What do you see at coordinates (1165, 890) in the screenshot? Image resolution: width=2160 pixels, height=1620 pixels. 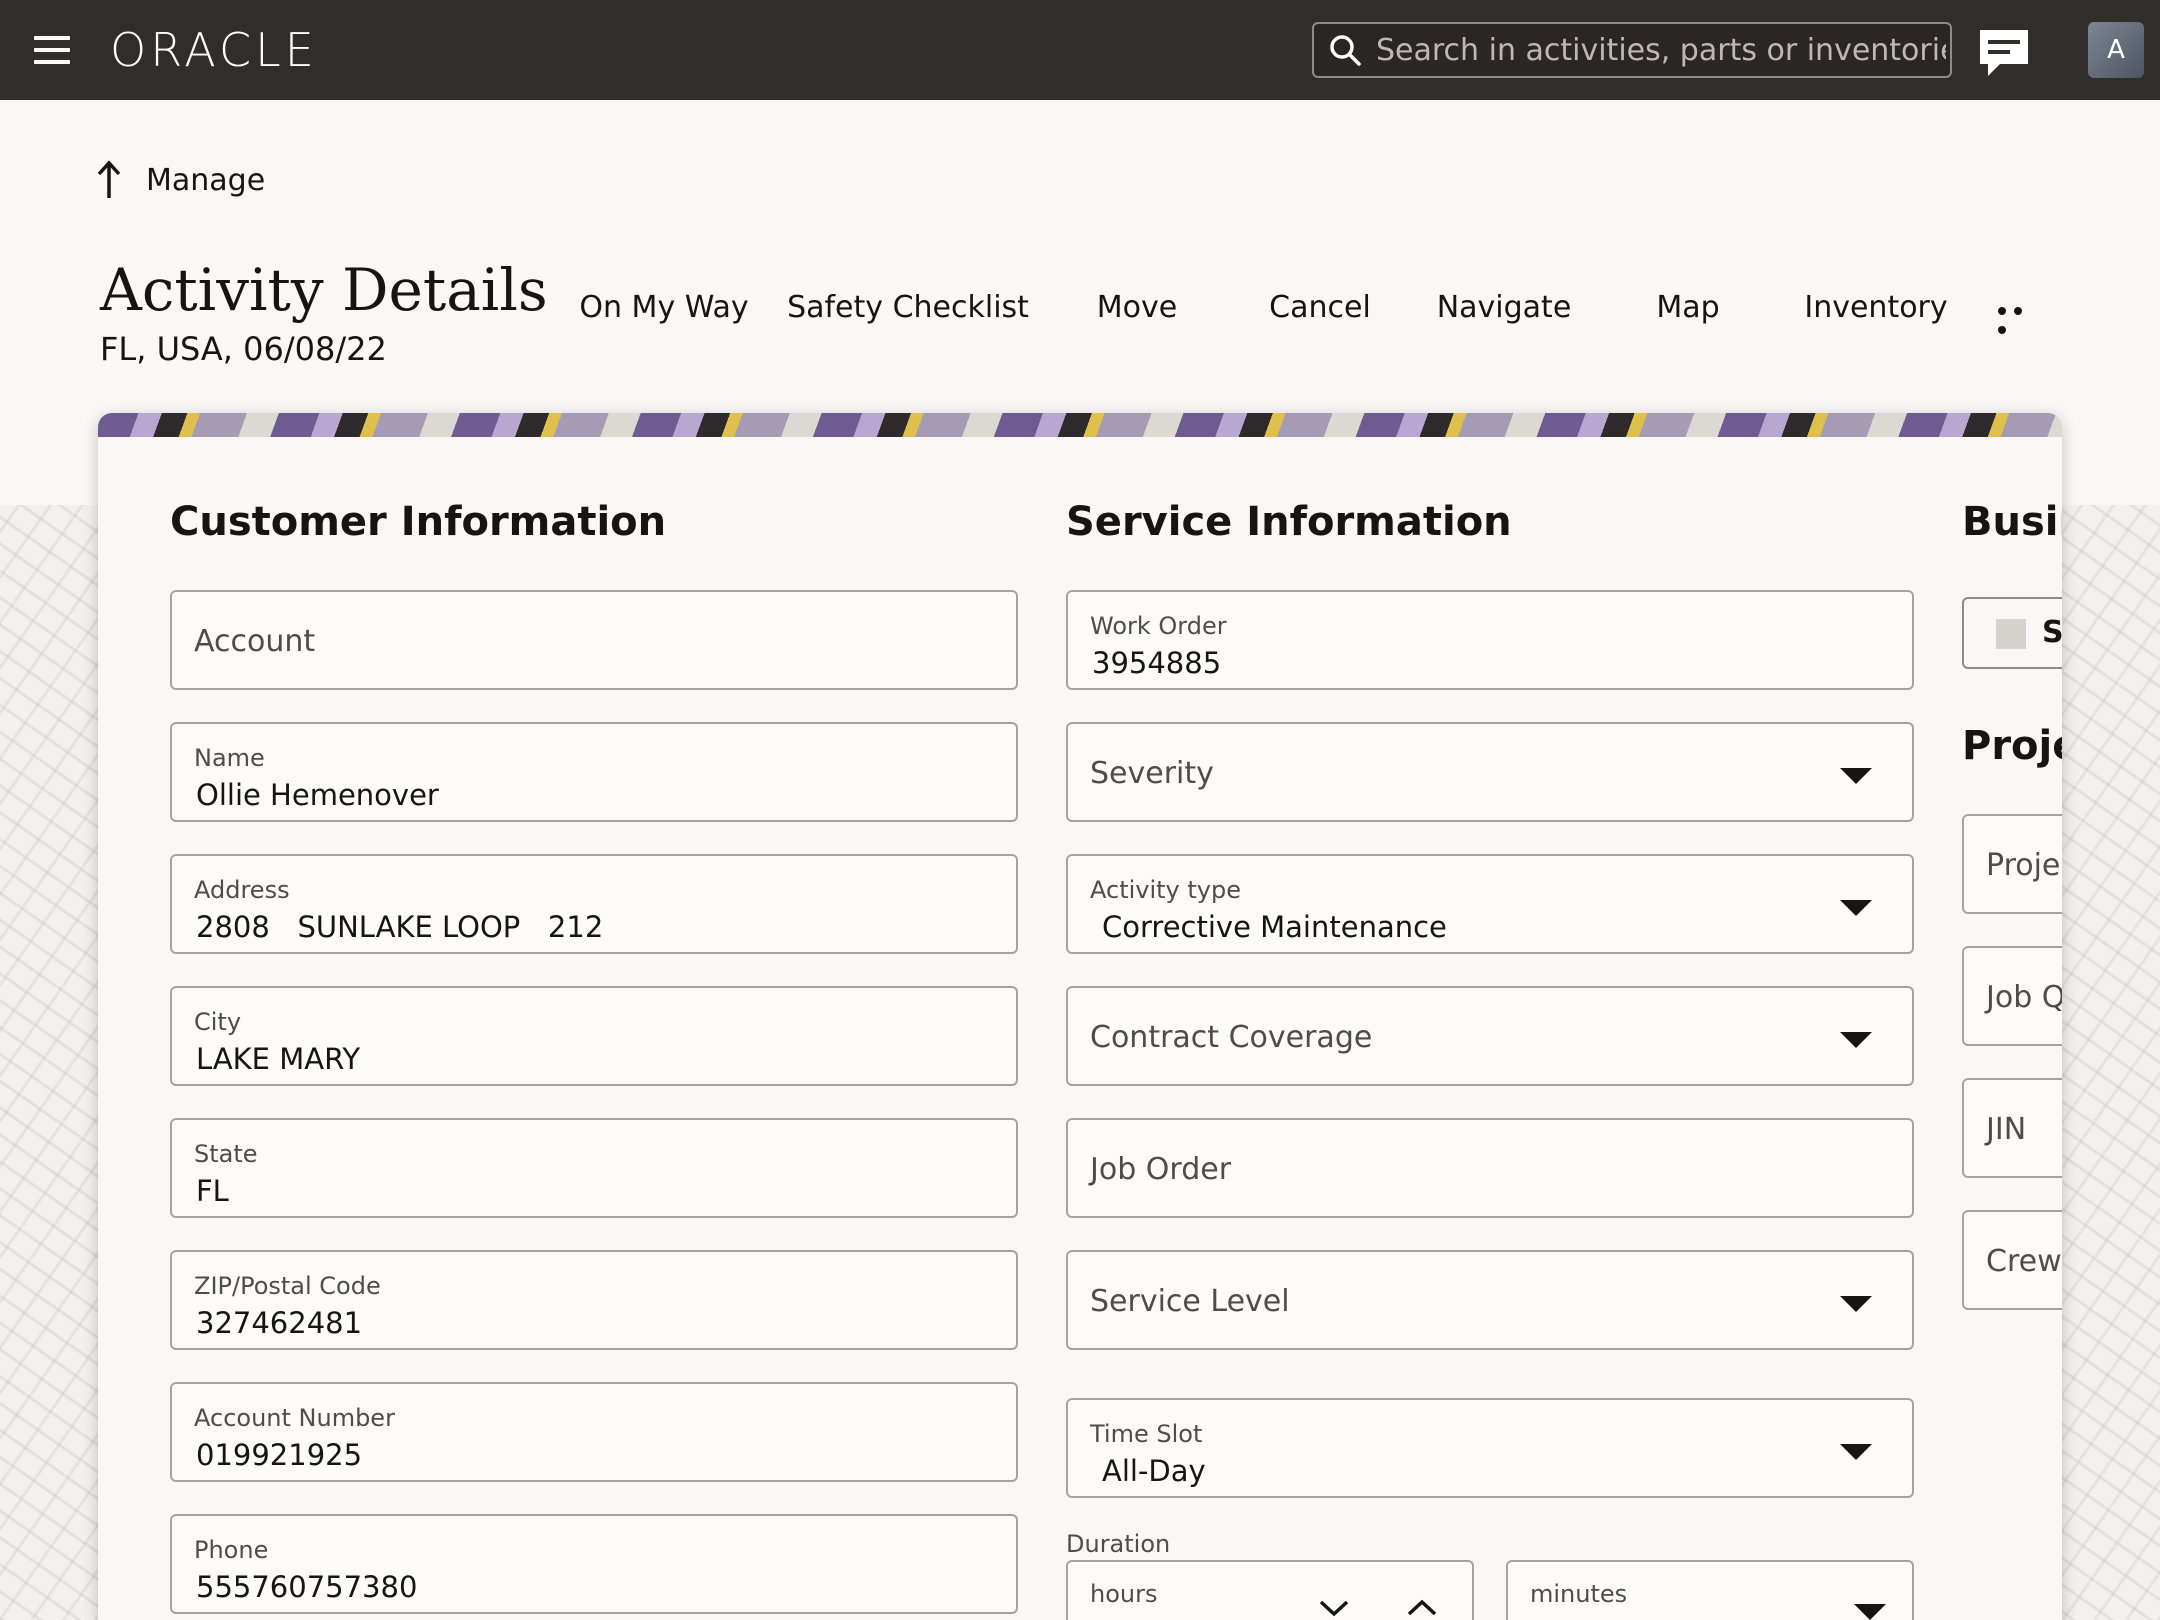 I see `activity-type-label: Activity type` at bounding box center [1165, 890].